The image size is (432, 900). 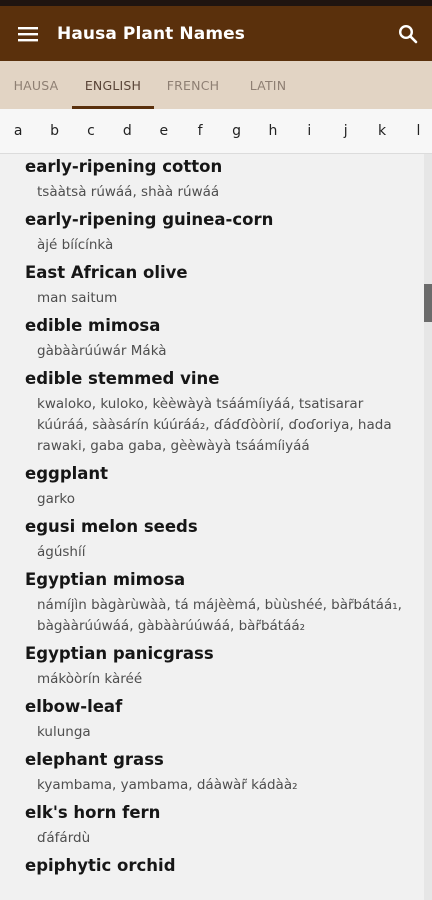 I want to click on menu-button, so click(x=28, y=33).